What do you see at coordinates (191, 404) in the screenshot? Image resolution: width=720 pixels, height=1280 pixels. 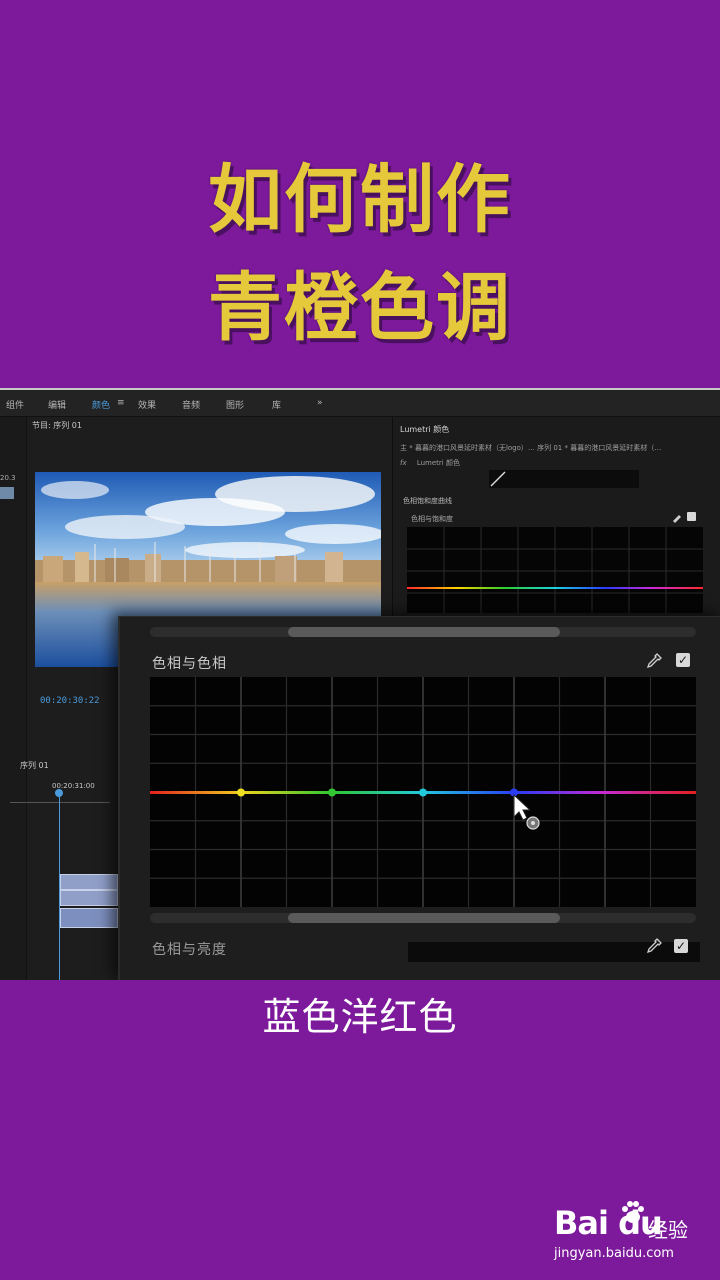 I see `menu-item-audio: 音频` at bounding box center [191, 404].